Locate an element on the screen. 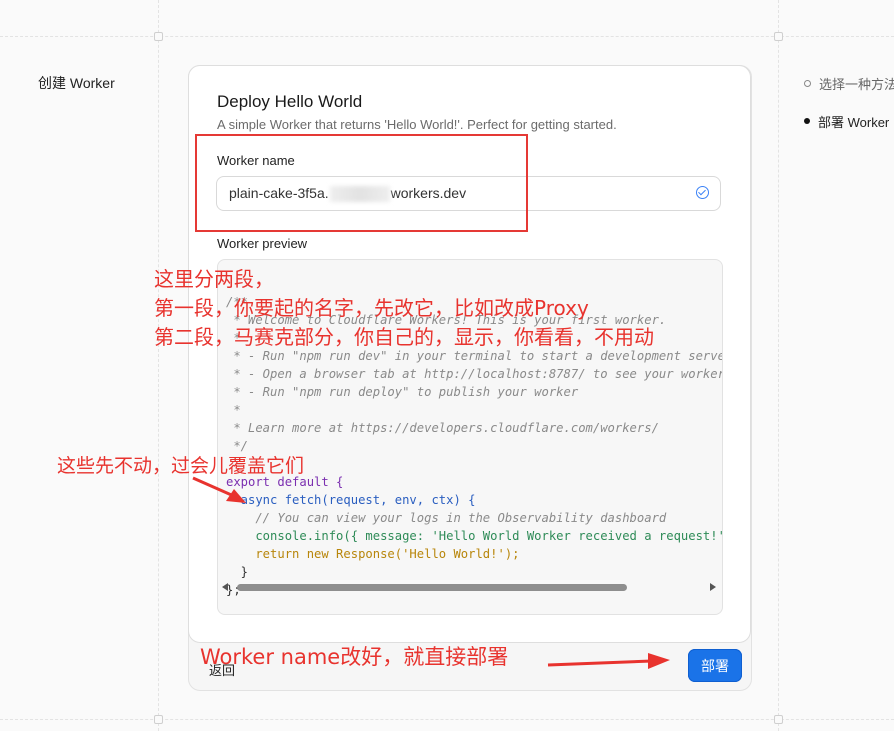 The width and height of the screenshot is (894, 731). worker-preview-label: Worker preview is located at coordinates (262, 243).